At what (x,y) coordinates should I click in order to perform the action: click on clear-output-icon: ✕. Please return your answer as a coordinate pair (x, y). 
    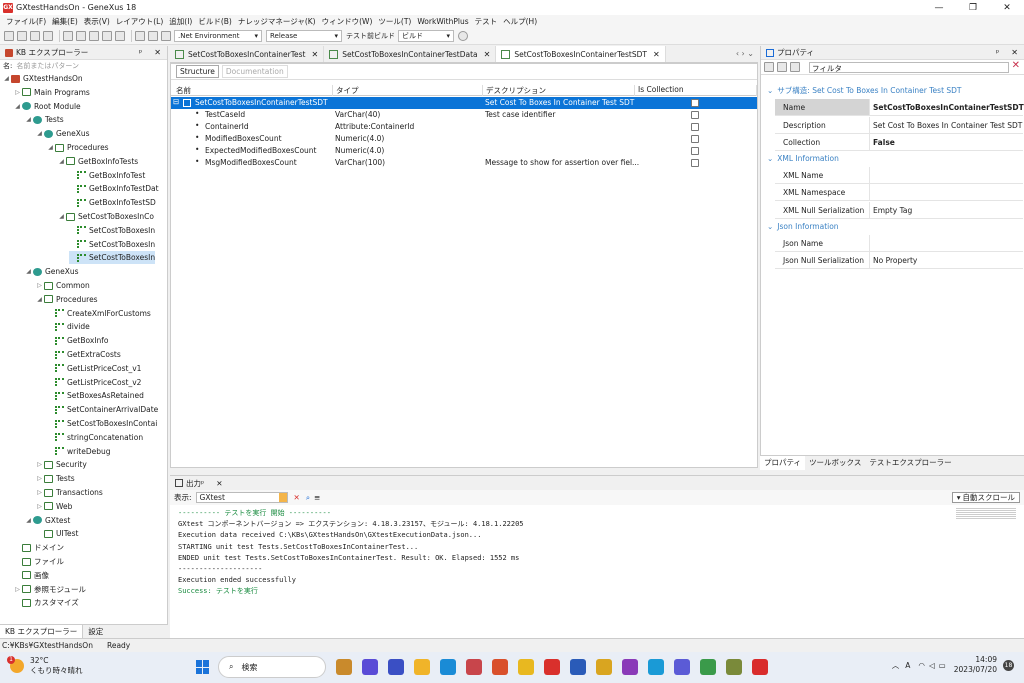
    Looking at the image, I should click on (297, 497).